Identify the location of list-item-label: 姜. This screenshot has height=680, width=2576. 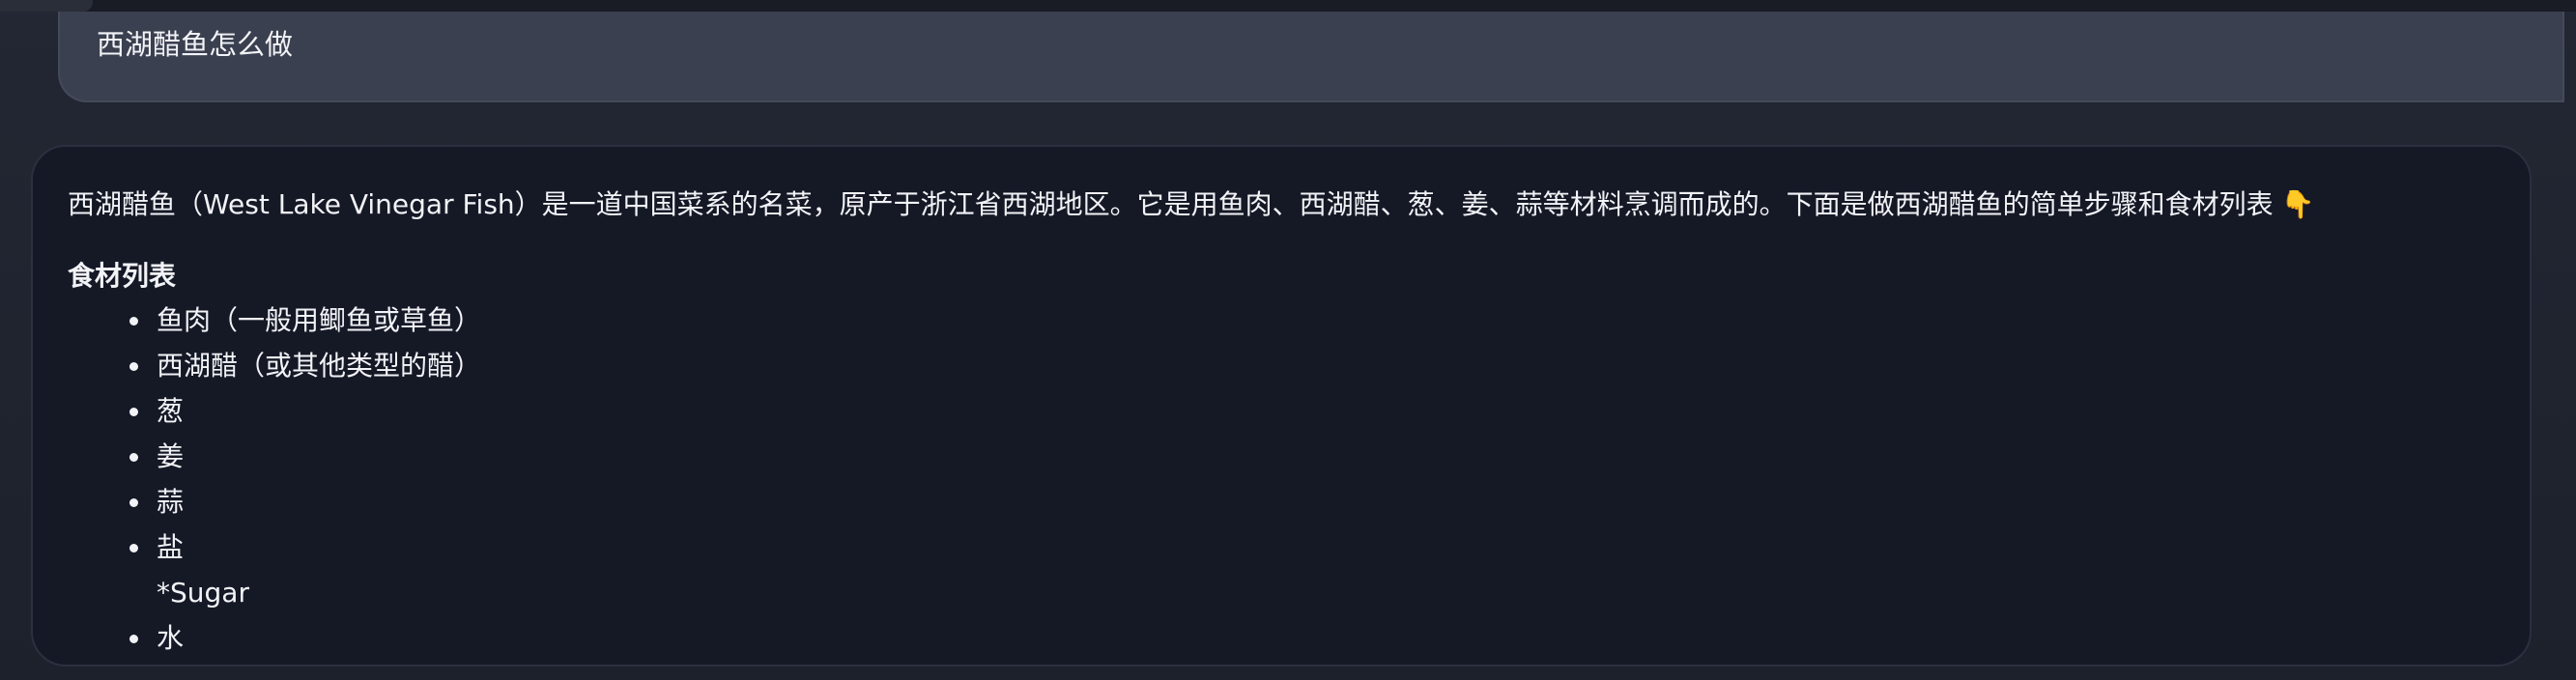
(171, 456).